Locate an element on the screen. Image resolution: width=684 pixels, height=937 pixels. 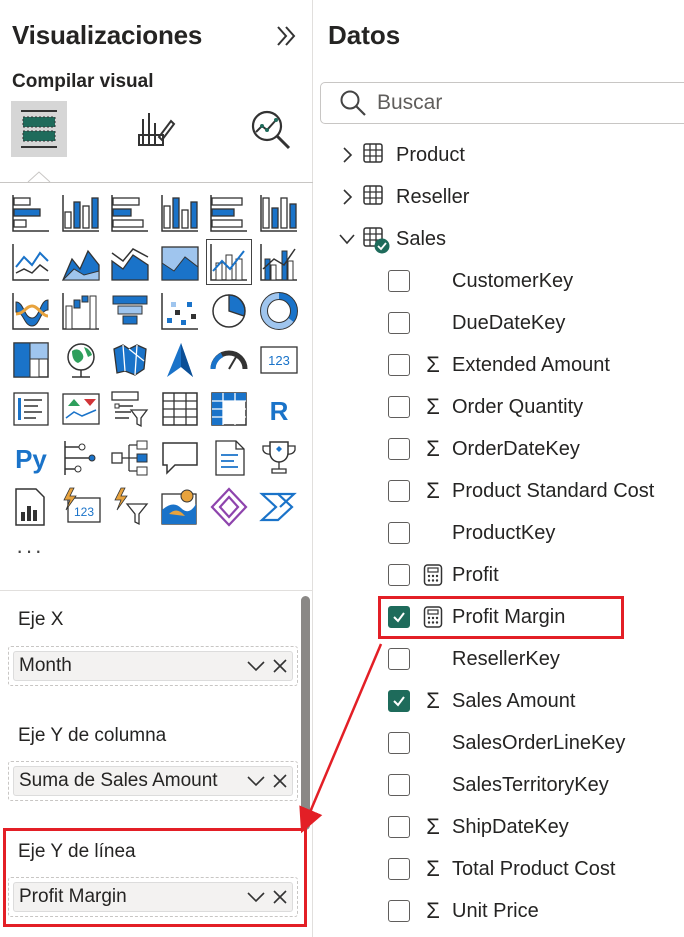
filled-map-visual is located at coordinates (130, 360).